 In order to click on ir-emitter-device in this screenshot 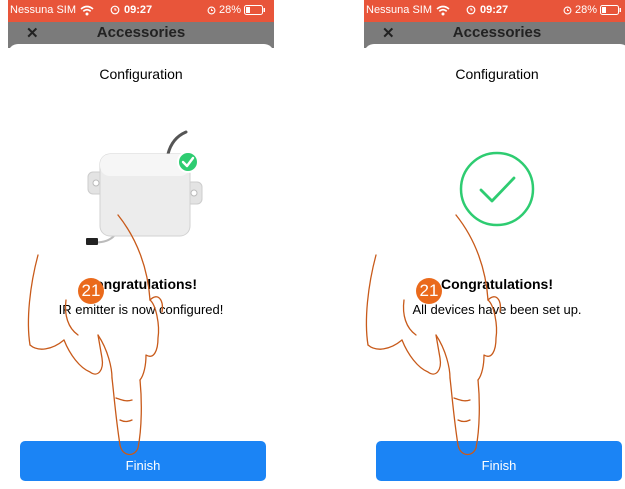, I will do `click(144, 187)`.